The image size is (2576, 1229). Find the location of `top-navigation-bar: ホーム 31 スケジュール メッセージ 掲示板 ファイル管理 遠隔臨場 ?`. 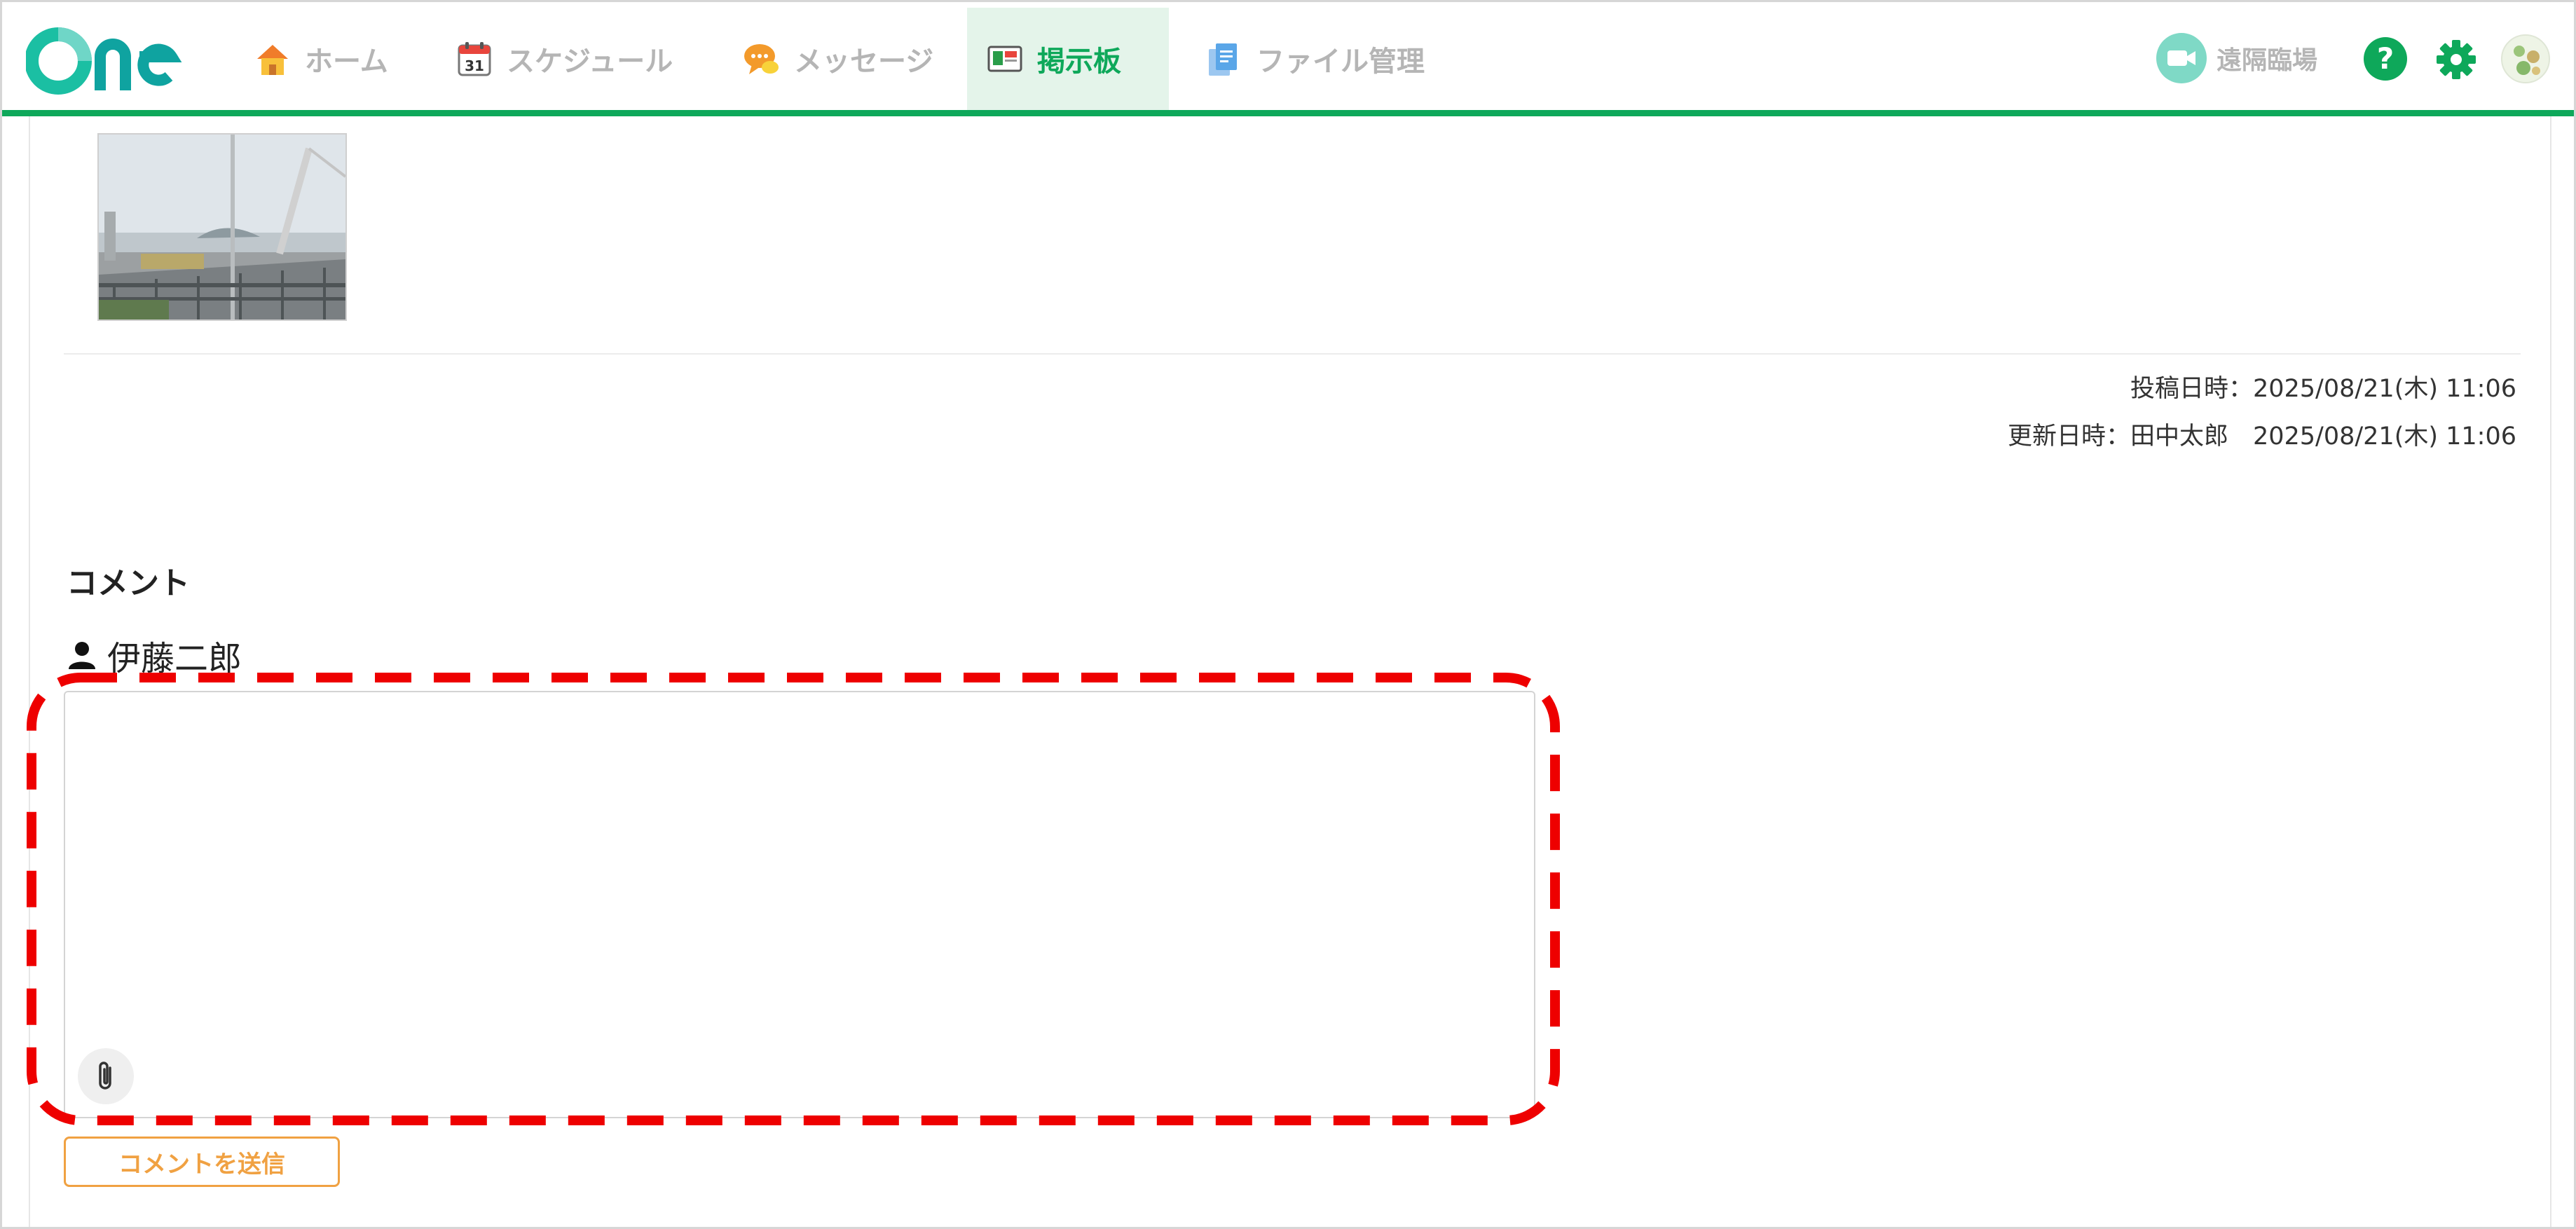

top-navigation-bar: ホーム 31 スケジュール メッセージ 掲示板 ファイル管理 遠隔臨場 ? is located at coordinates (1288, 59).